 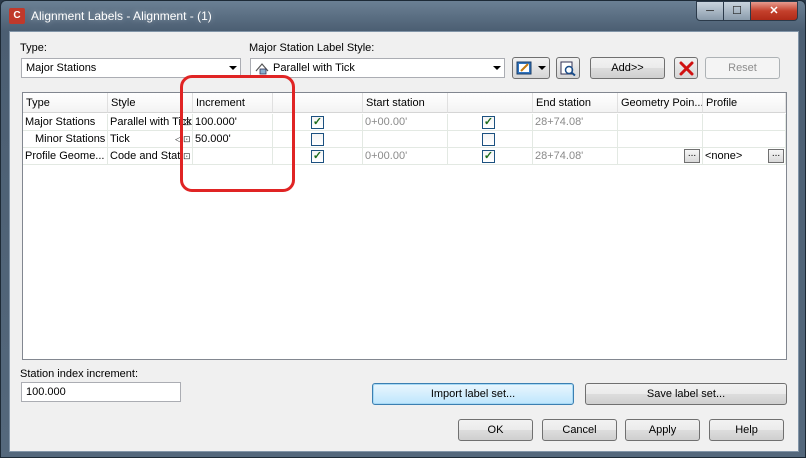 I want to click on maximize-button: ☐, so click(x=737, y=11).